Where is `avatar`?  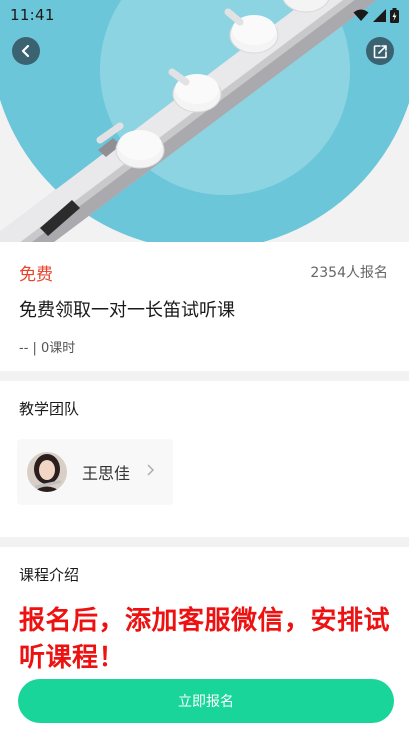 avatar is located at coordinates (47, 472).